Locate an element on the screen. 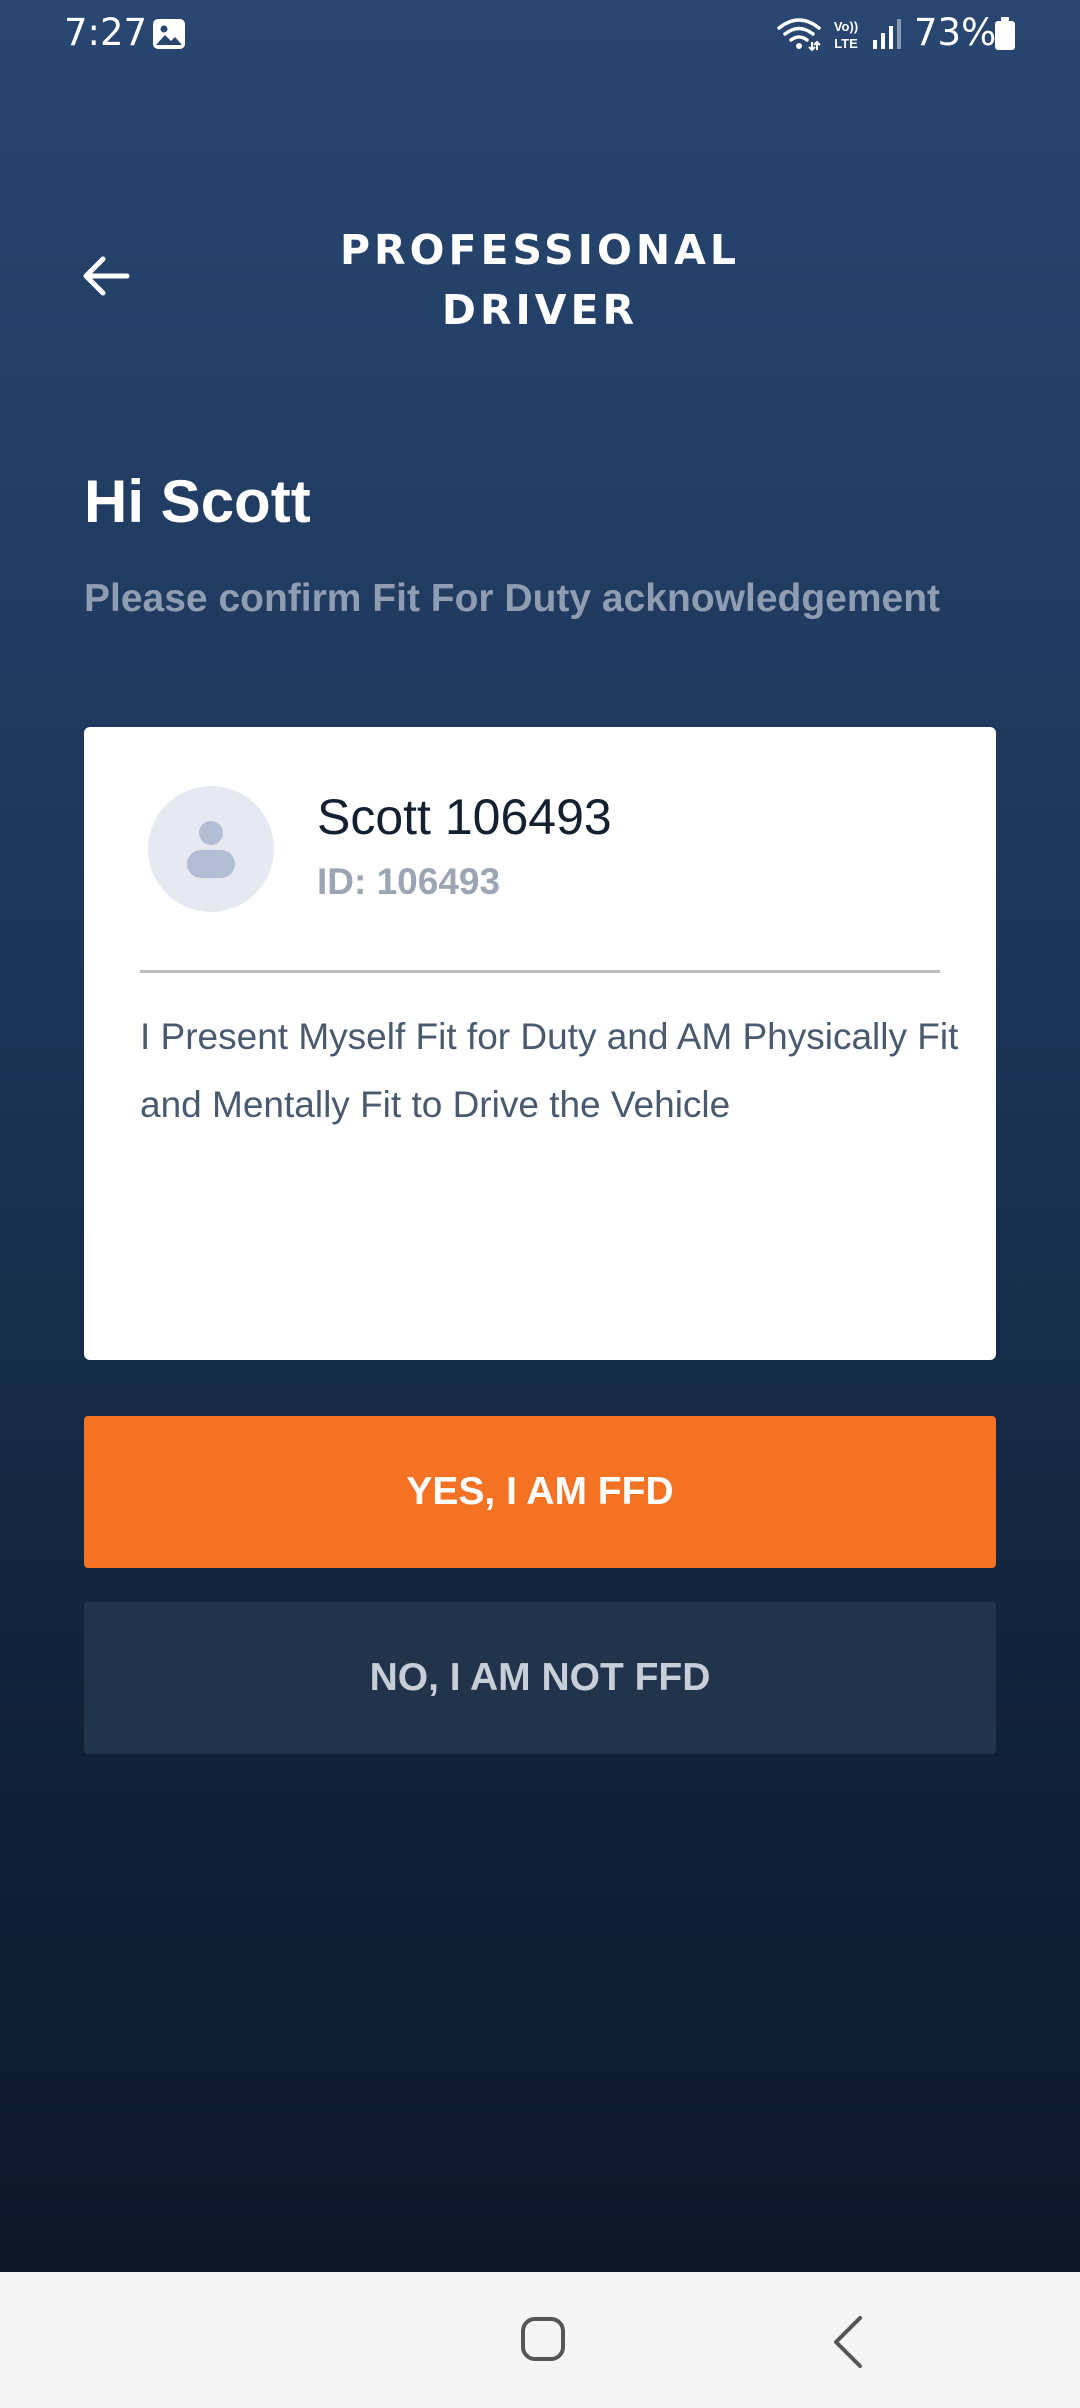 The image size is (1080, 2408). driver-id: ID: 106493 is located at coordinates (409, 881).